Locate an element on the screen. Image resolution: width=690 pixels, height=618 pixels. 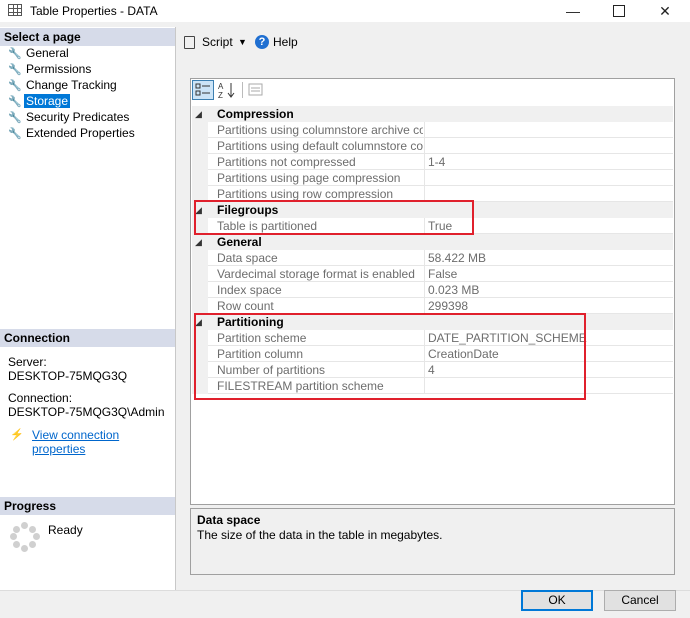
view-connection-properties-link: View connection properties is located at coordinates (103, 442).